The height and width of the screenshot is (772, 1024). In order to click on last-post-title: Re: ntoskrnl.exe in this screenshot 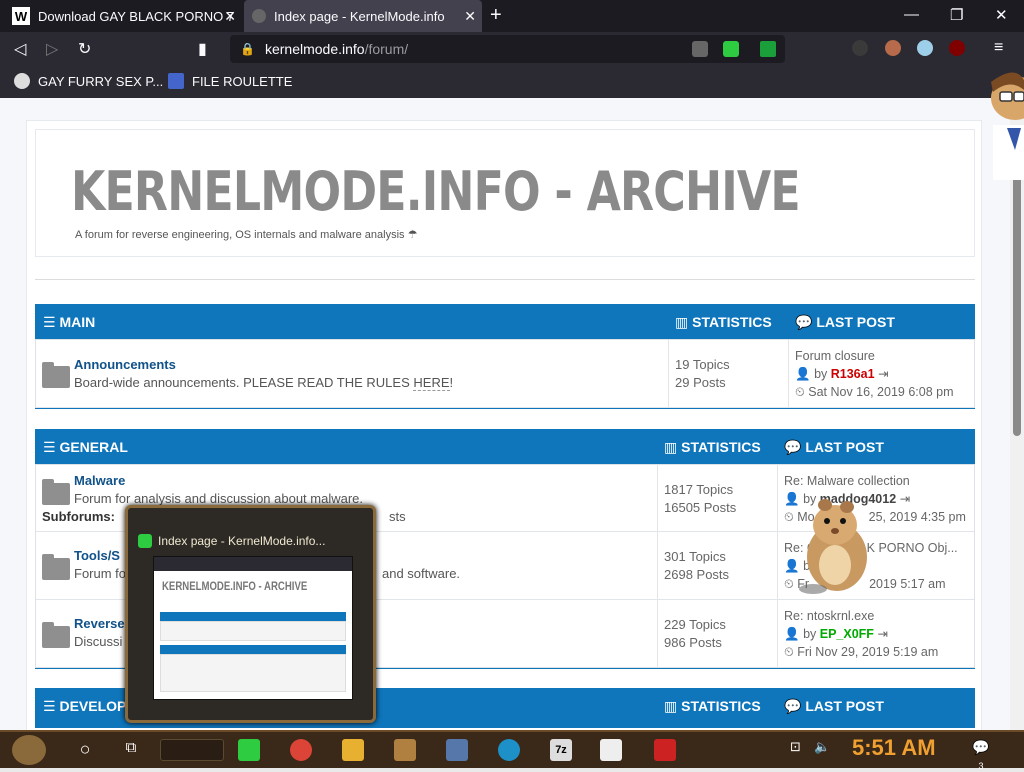, I will do `click(861, 616)`.